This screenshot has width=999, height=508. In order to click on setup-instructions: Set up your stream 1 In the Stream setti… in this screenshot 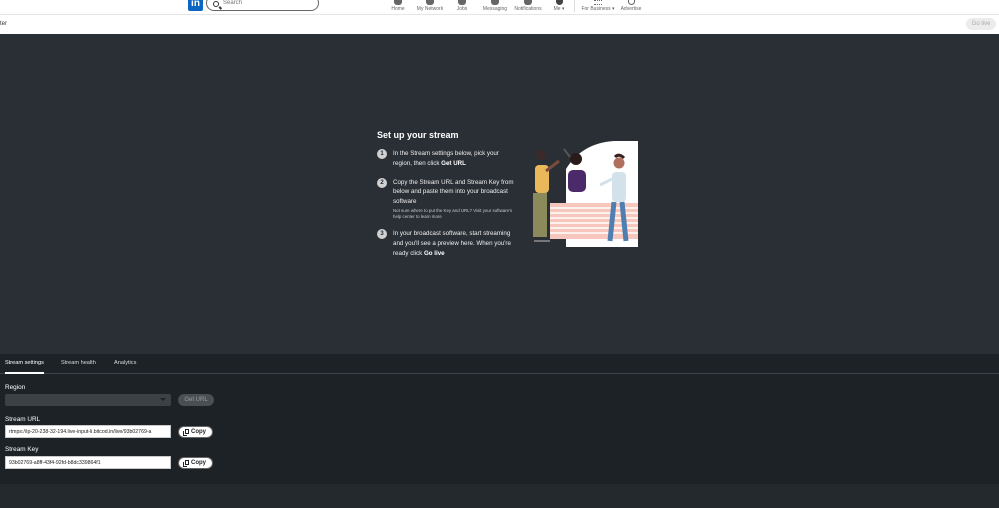, I will do `click(447, 198)`.